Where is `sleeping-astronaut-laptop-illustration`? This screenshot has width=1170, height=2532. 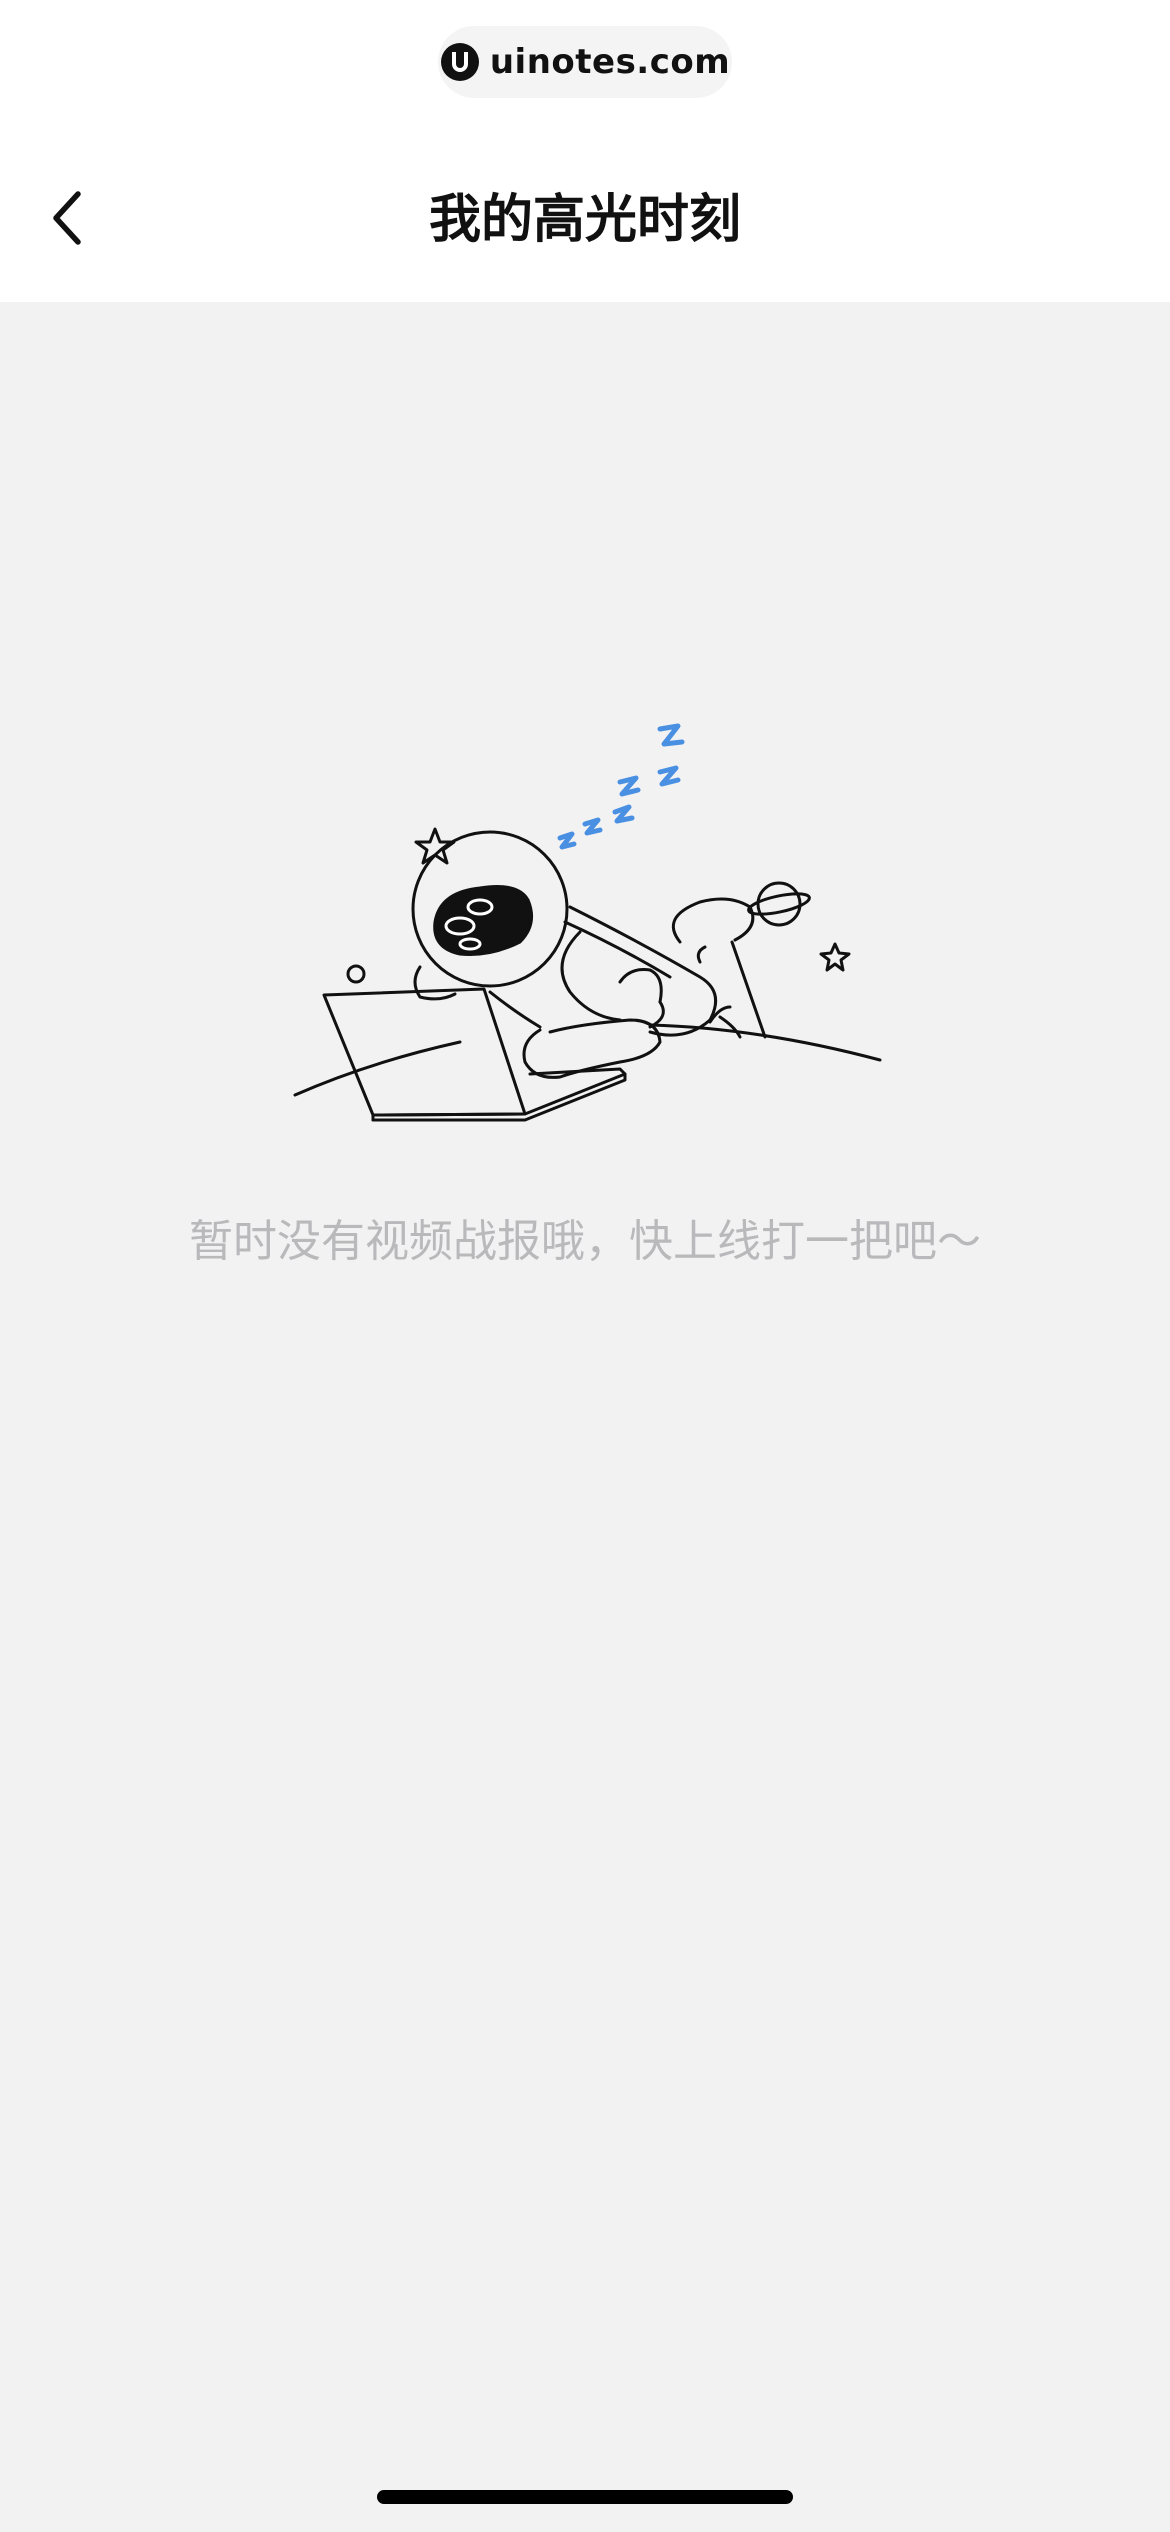
sleeping-astronaut-laptop-illustration is located at coordinates (587, 922).